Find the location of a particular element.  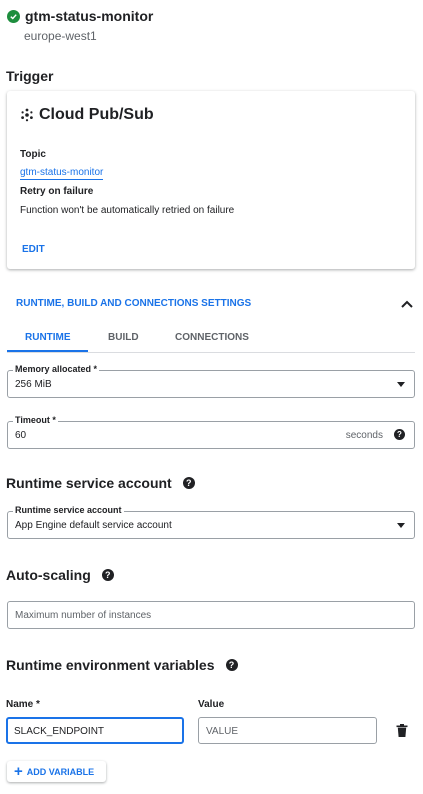

timeout-input: Timeout * 60 seconds ? is located at coordinates (211, 432).